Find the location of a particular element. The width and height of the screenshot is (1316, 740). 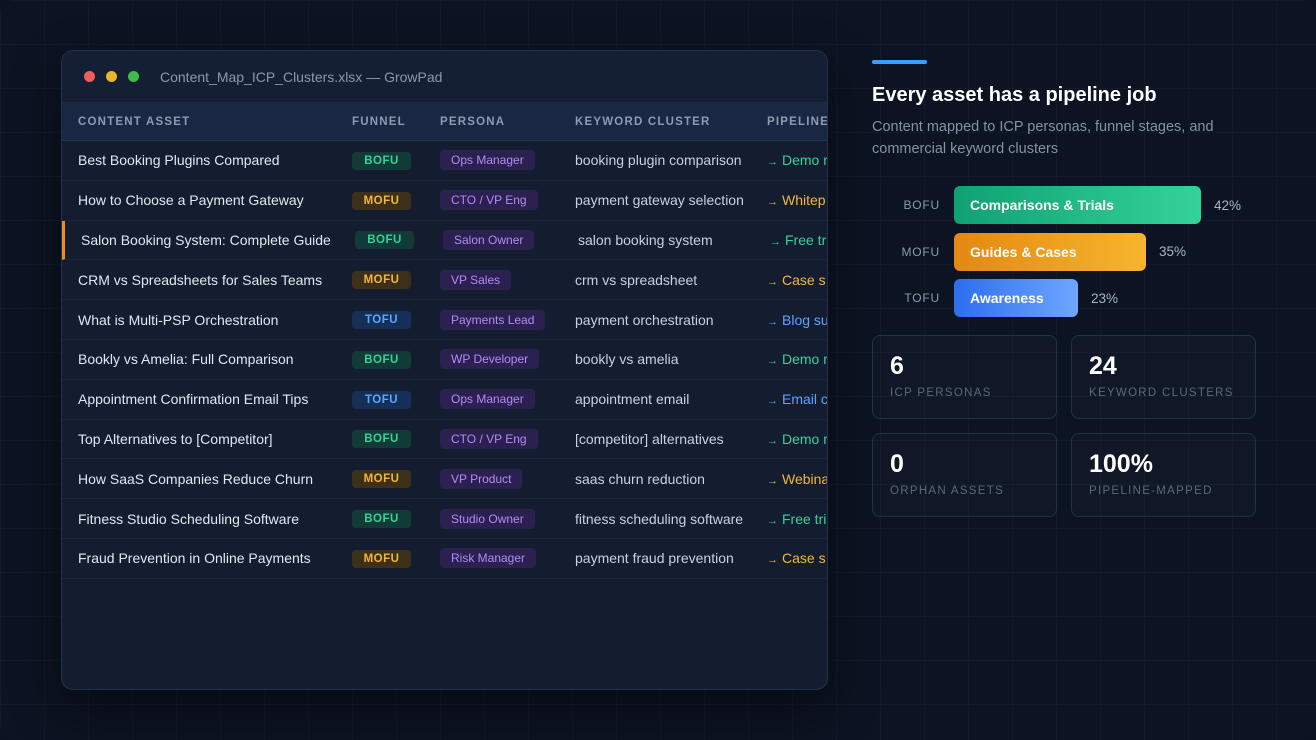

column-header-pipeline: PIPELINE is located at coordinates (797, 122).